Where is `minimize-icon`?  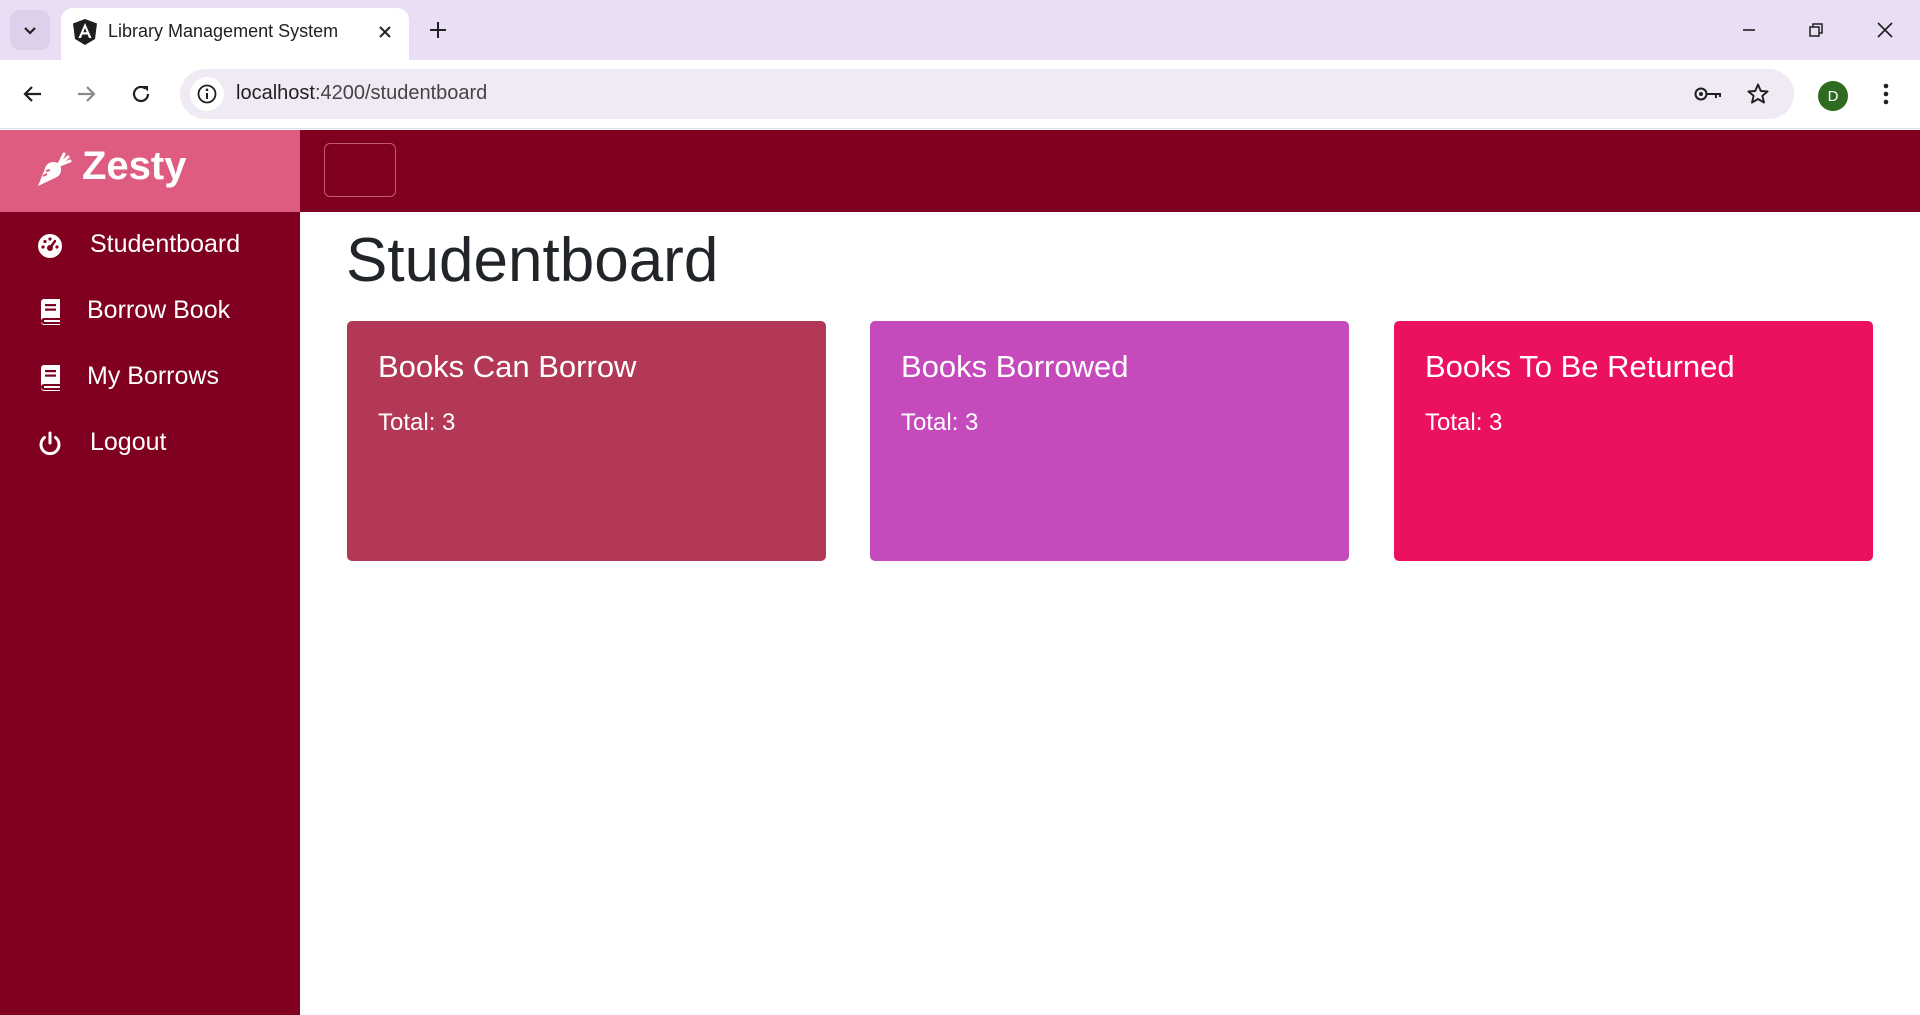
minimize-icon is located at coordinates (1749, 30).